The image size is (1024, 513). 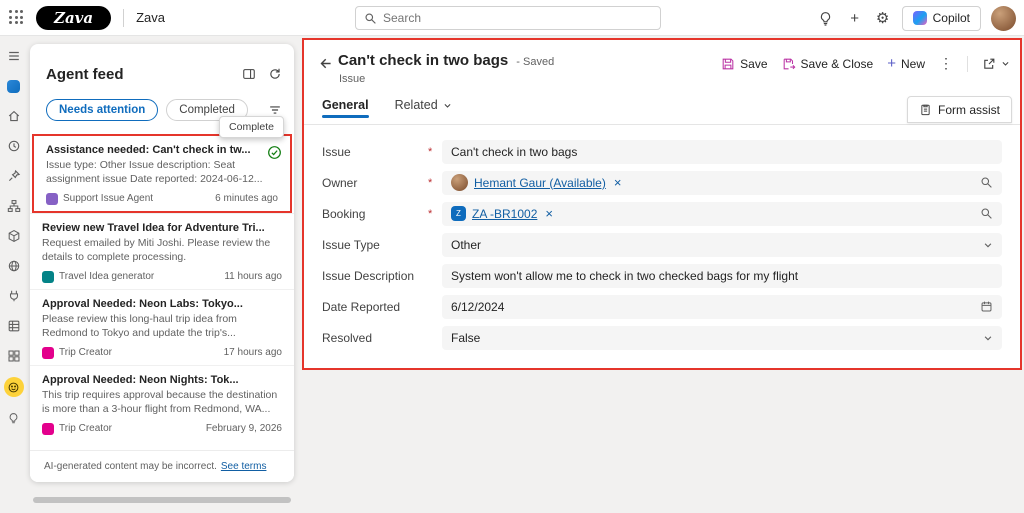 I want to click on resolved-select: False, so click(x=722, y=337).